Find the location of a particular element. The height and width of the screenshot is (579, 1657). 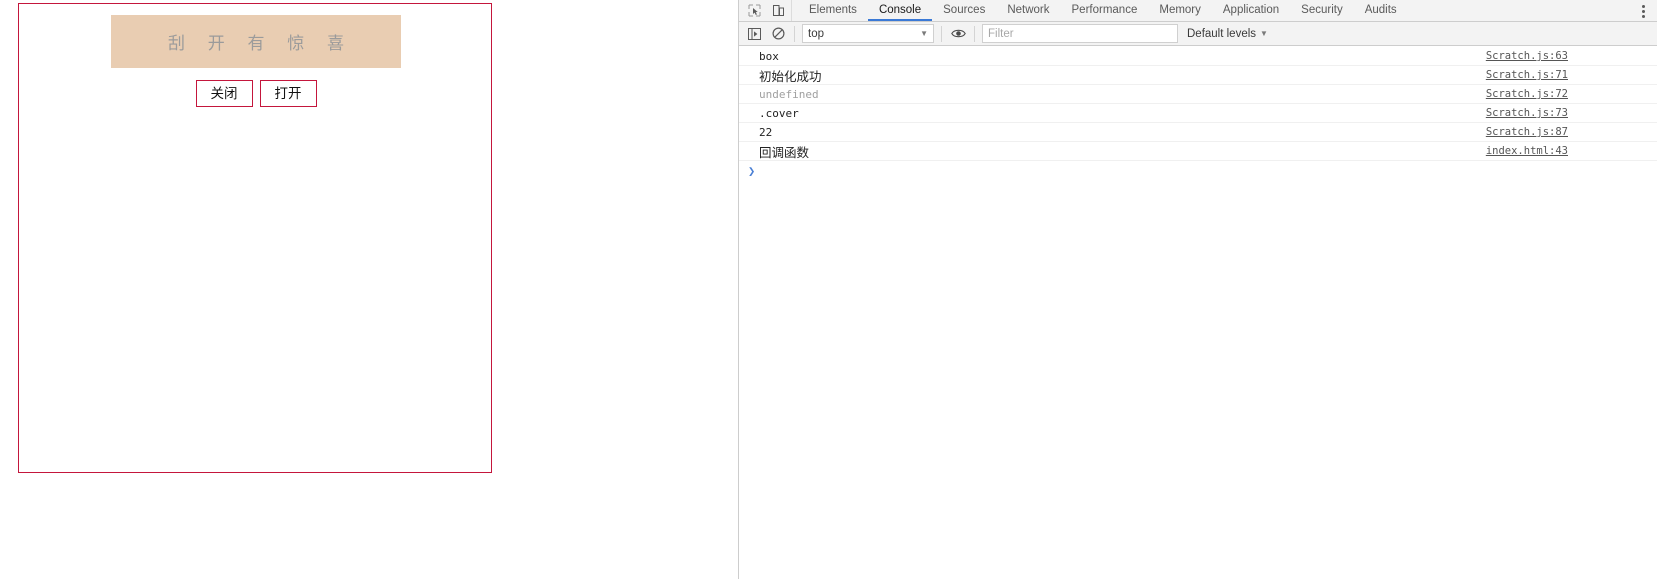

prompt-chevron-icon: ❯ is located at coordinates (752, 171).